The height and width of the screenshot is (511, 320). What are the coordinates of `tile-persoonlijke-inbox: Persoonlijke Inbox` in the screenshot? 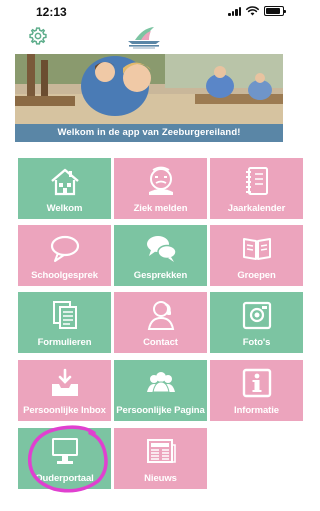 It's located at (64, 390).